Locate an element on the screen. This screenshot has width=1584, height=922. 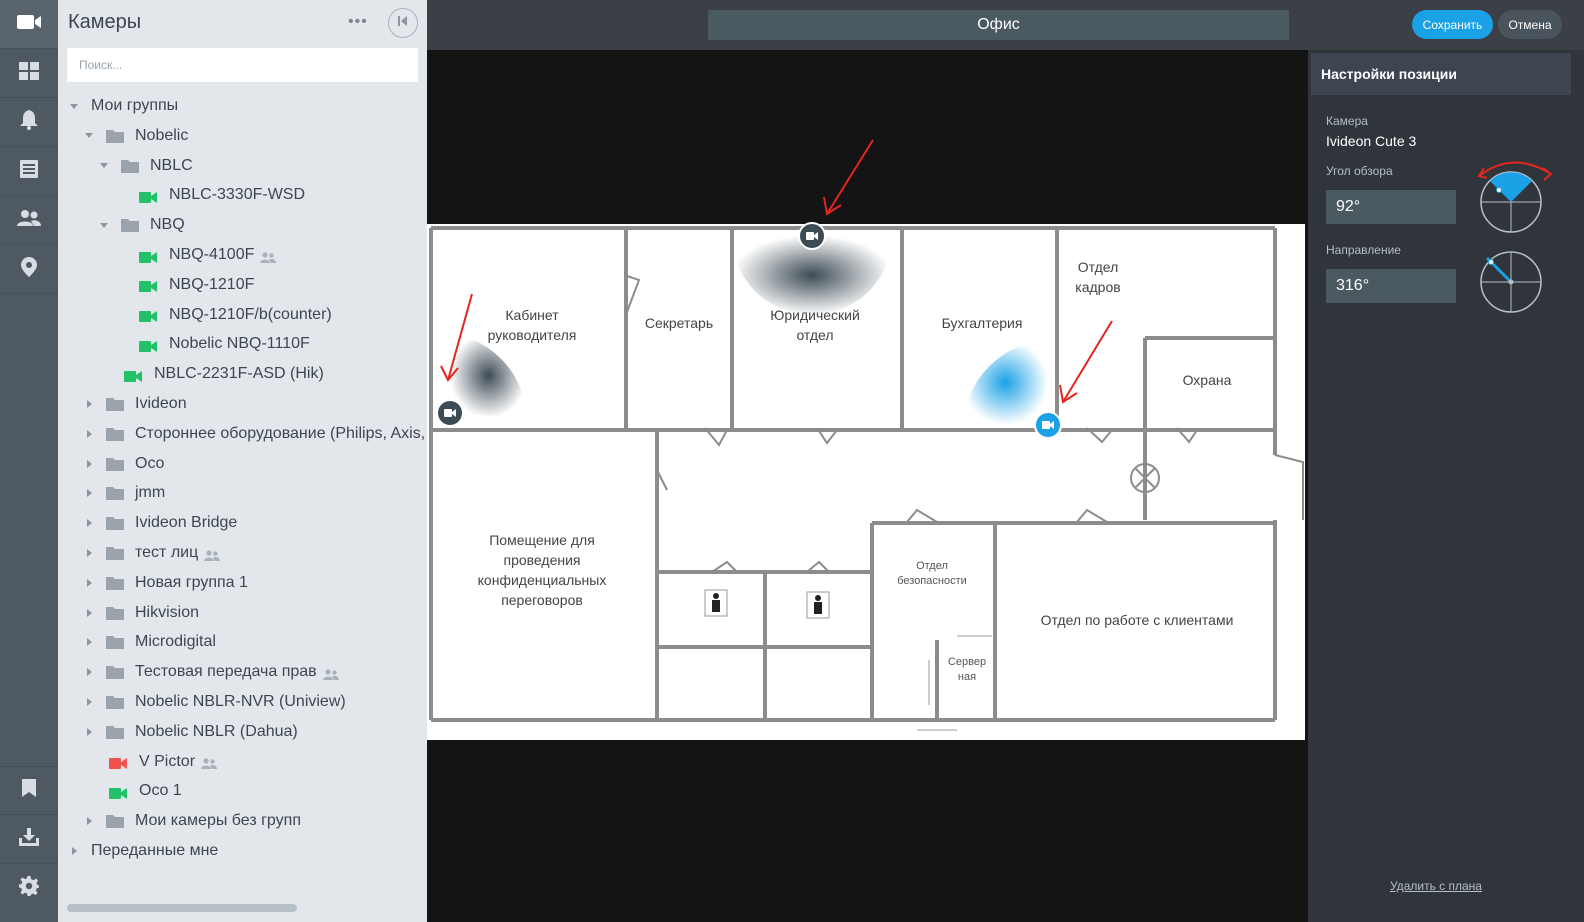
nav-map is located at coordinates (29, 269).